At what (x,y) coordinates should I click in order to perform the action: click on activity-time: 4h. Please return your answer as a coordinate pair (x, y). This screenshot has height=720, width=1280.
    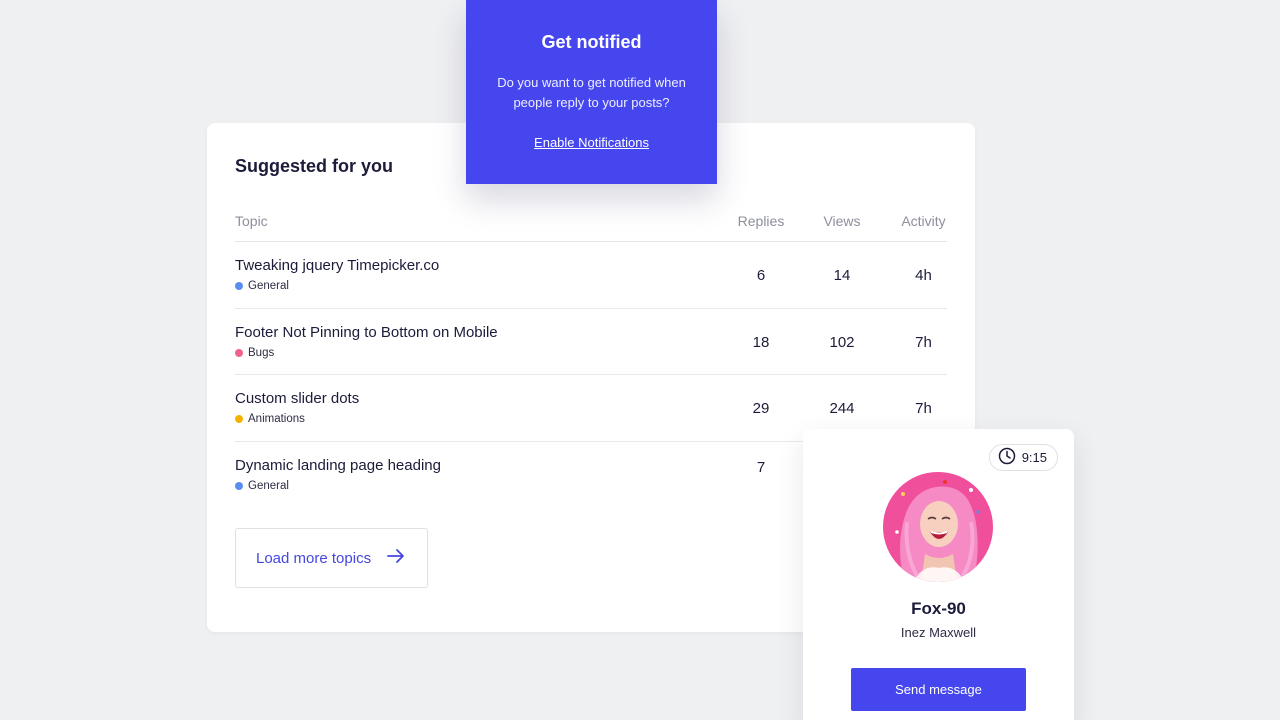
    Looking at the image, I should click on (923, 275).